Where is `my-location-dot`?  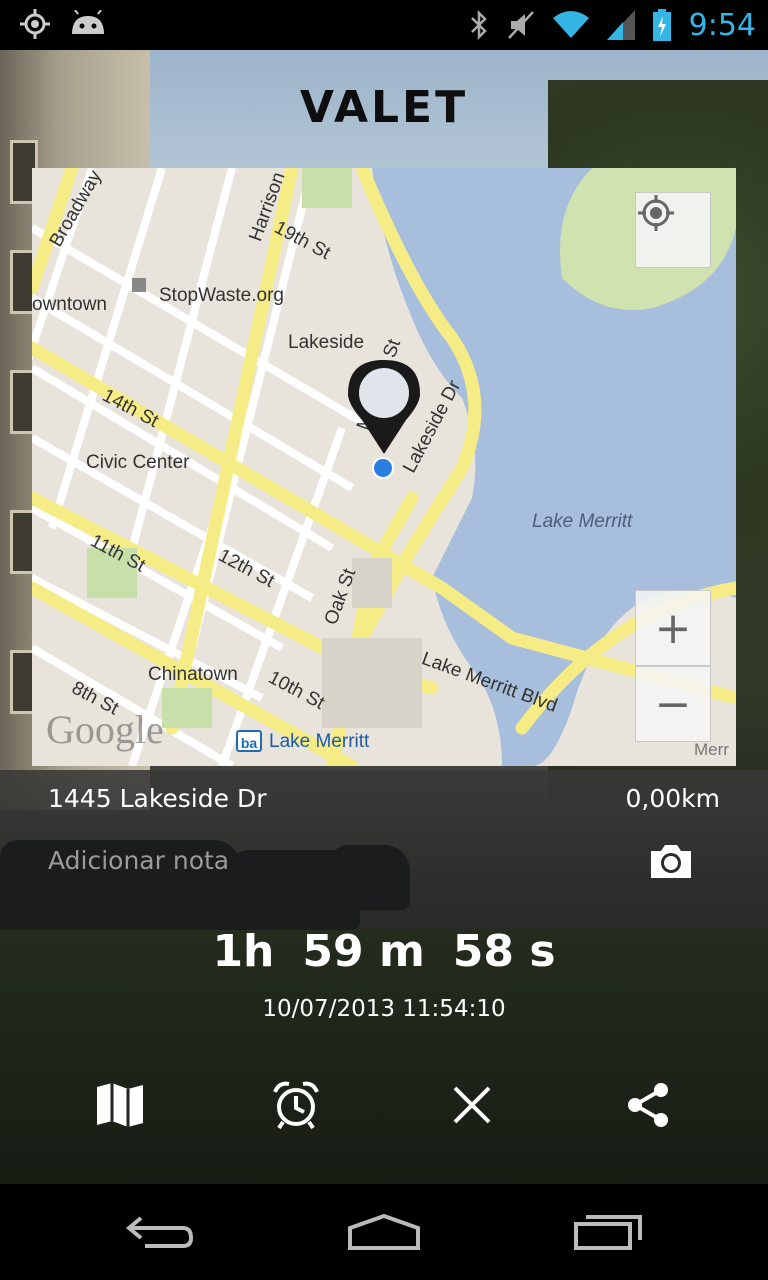
my-location-dot is located at coordinates (383, 468).